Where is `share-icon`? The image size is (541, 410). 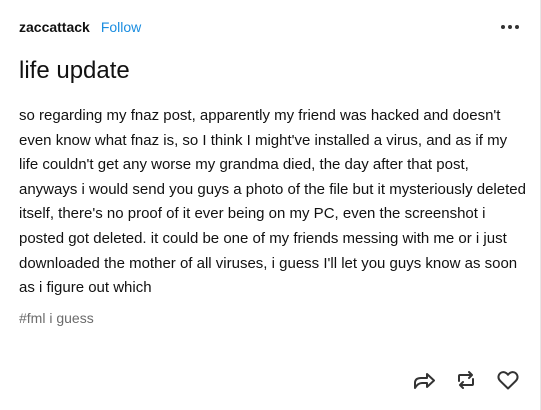 share-icon is located at coordinates (424, 381).